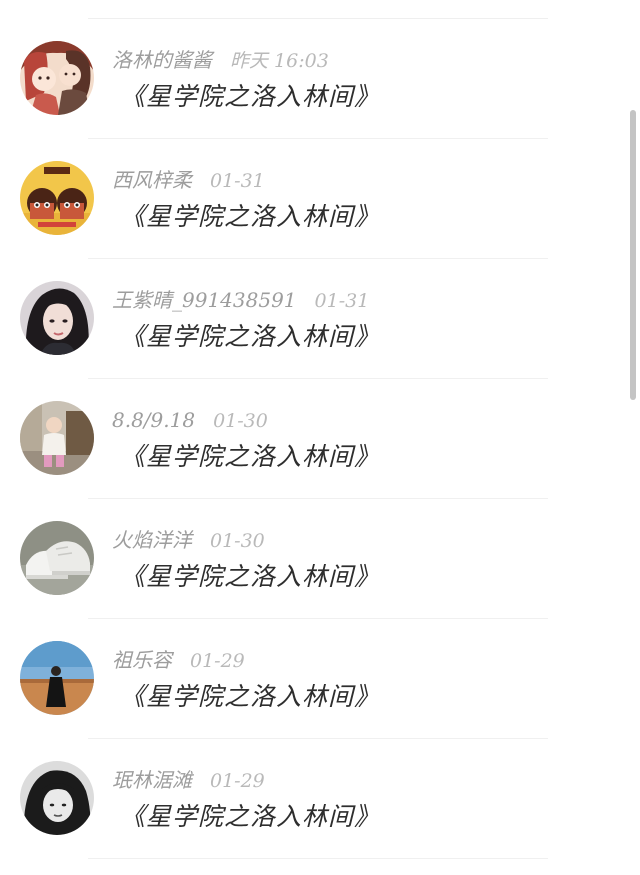 The width and height of the screenshot is (640, 875). I want to click on girl-portrait-avatar, so click(57, 318).